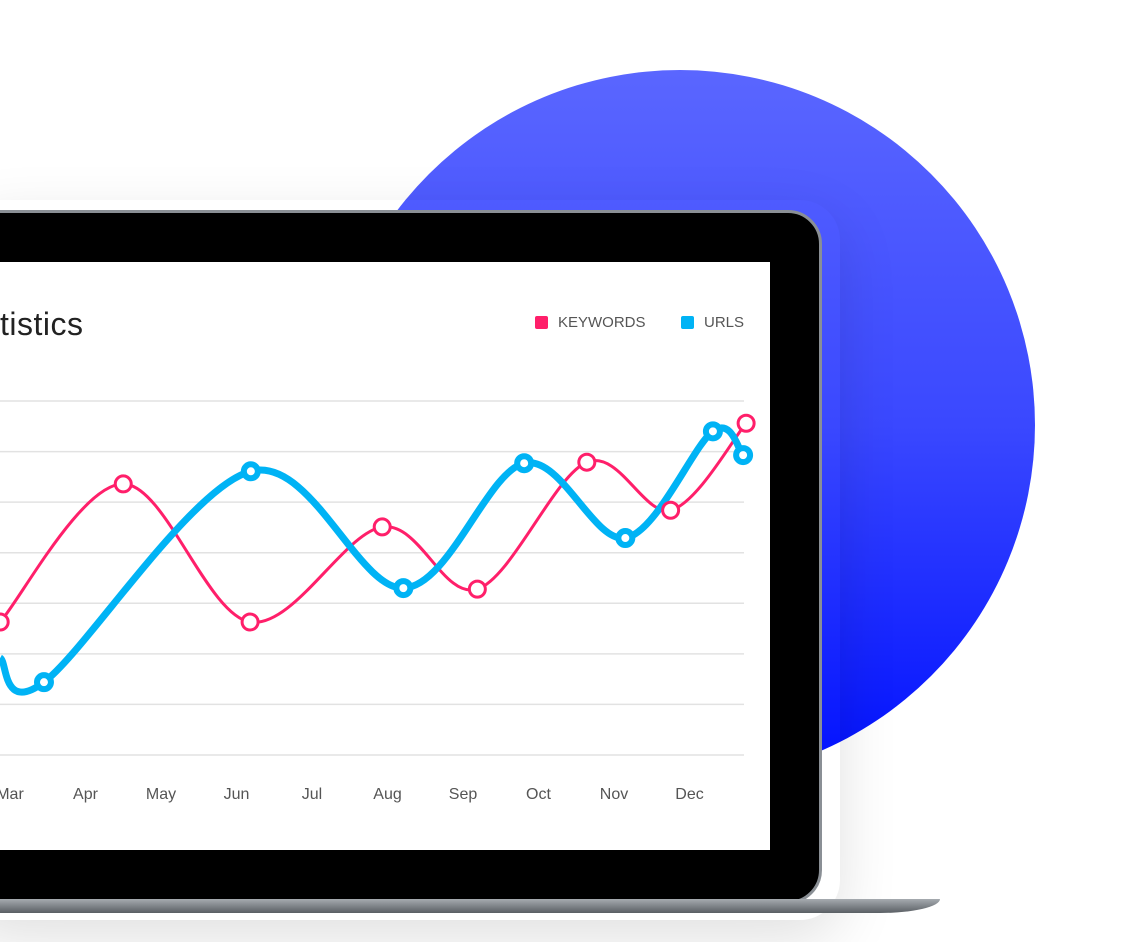 This screenshot has height=942, width=1126. What do you see at coordinates (86, 794) in the screenshot?
I see `x-tick-label: Apr` at bounding box center [86, 794].